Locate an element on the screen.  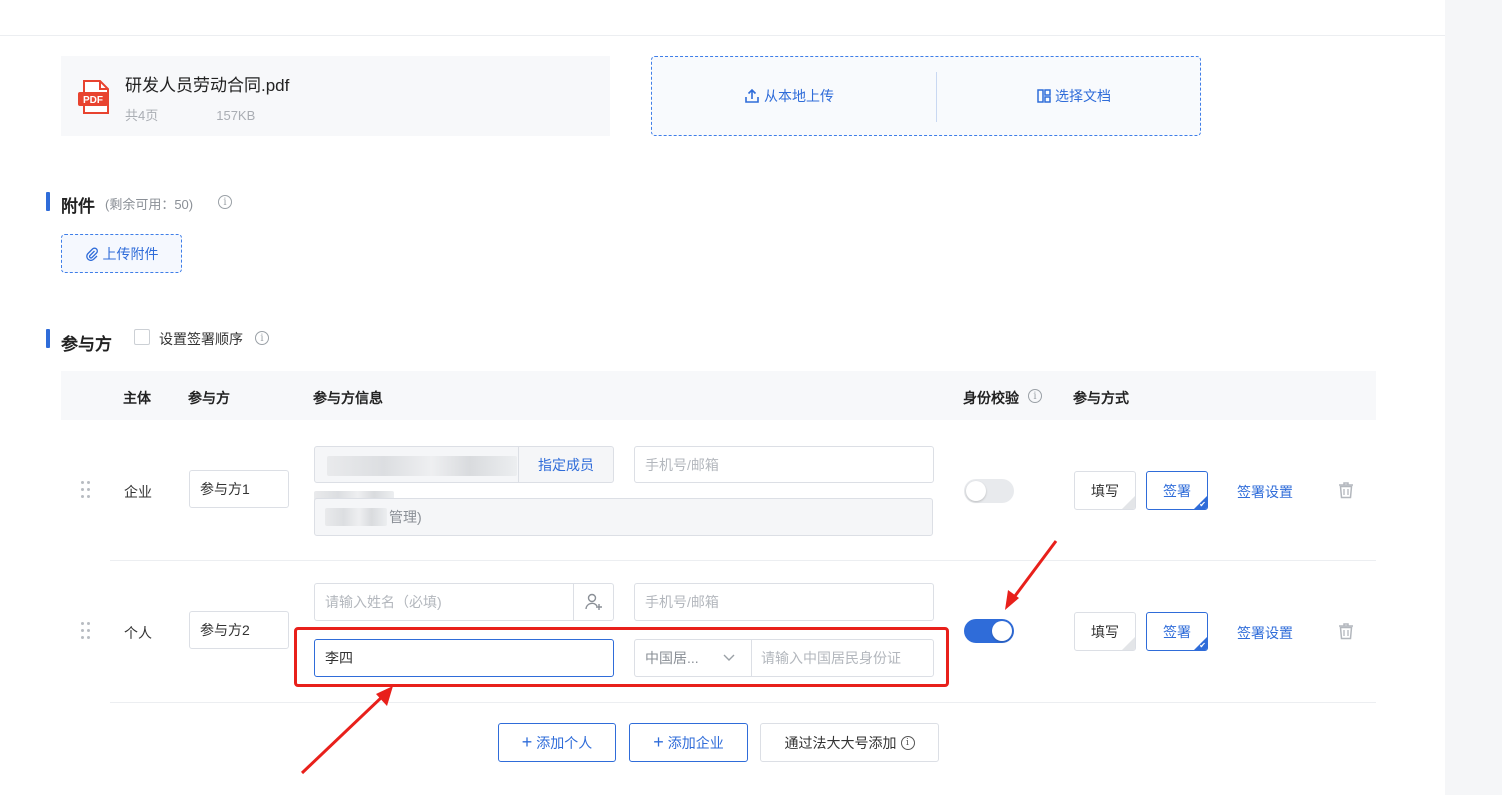
add-company-button: + 添加企业 is located at coordinates (688, 742).